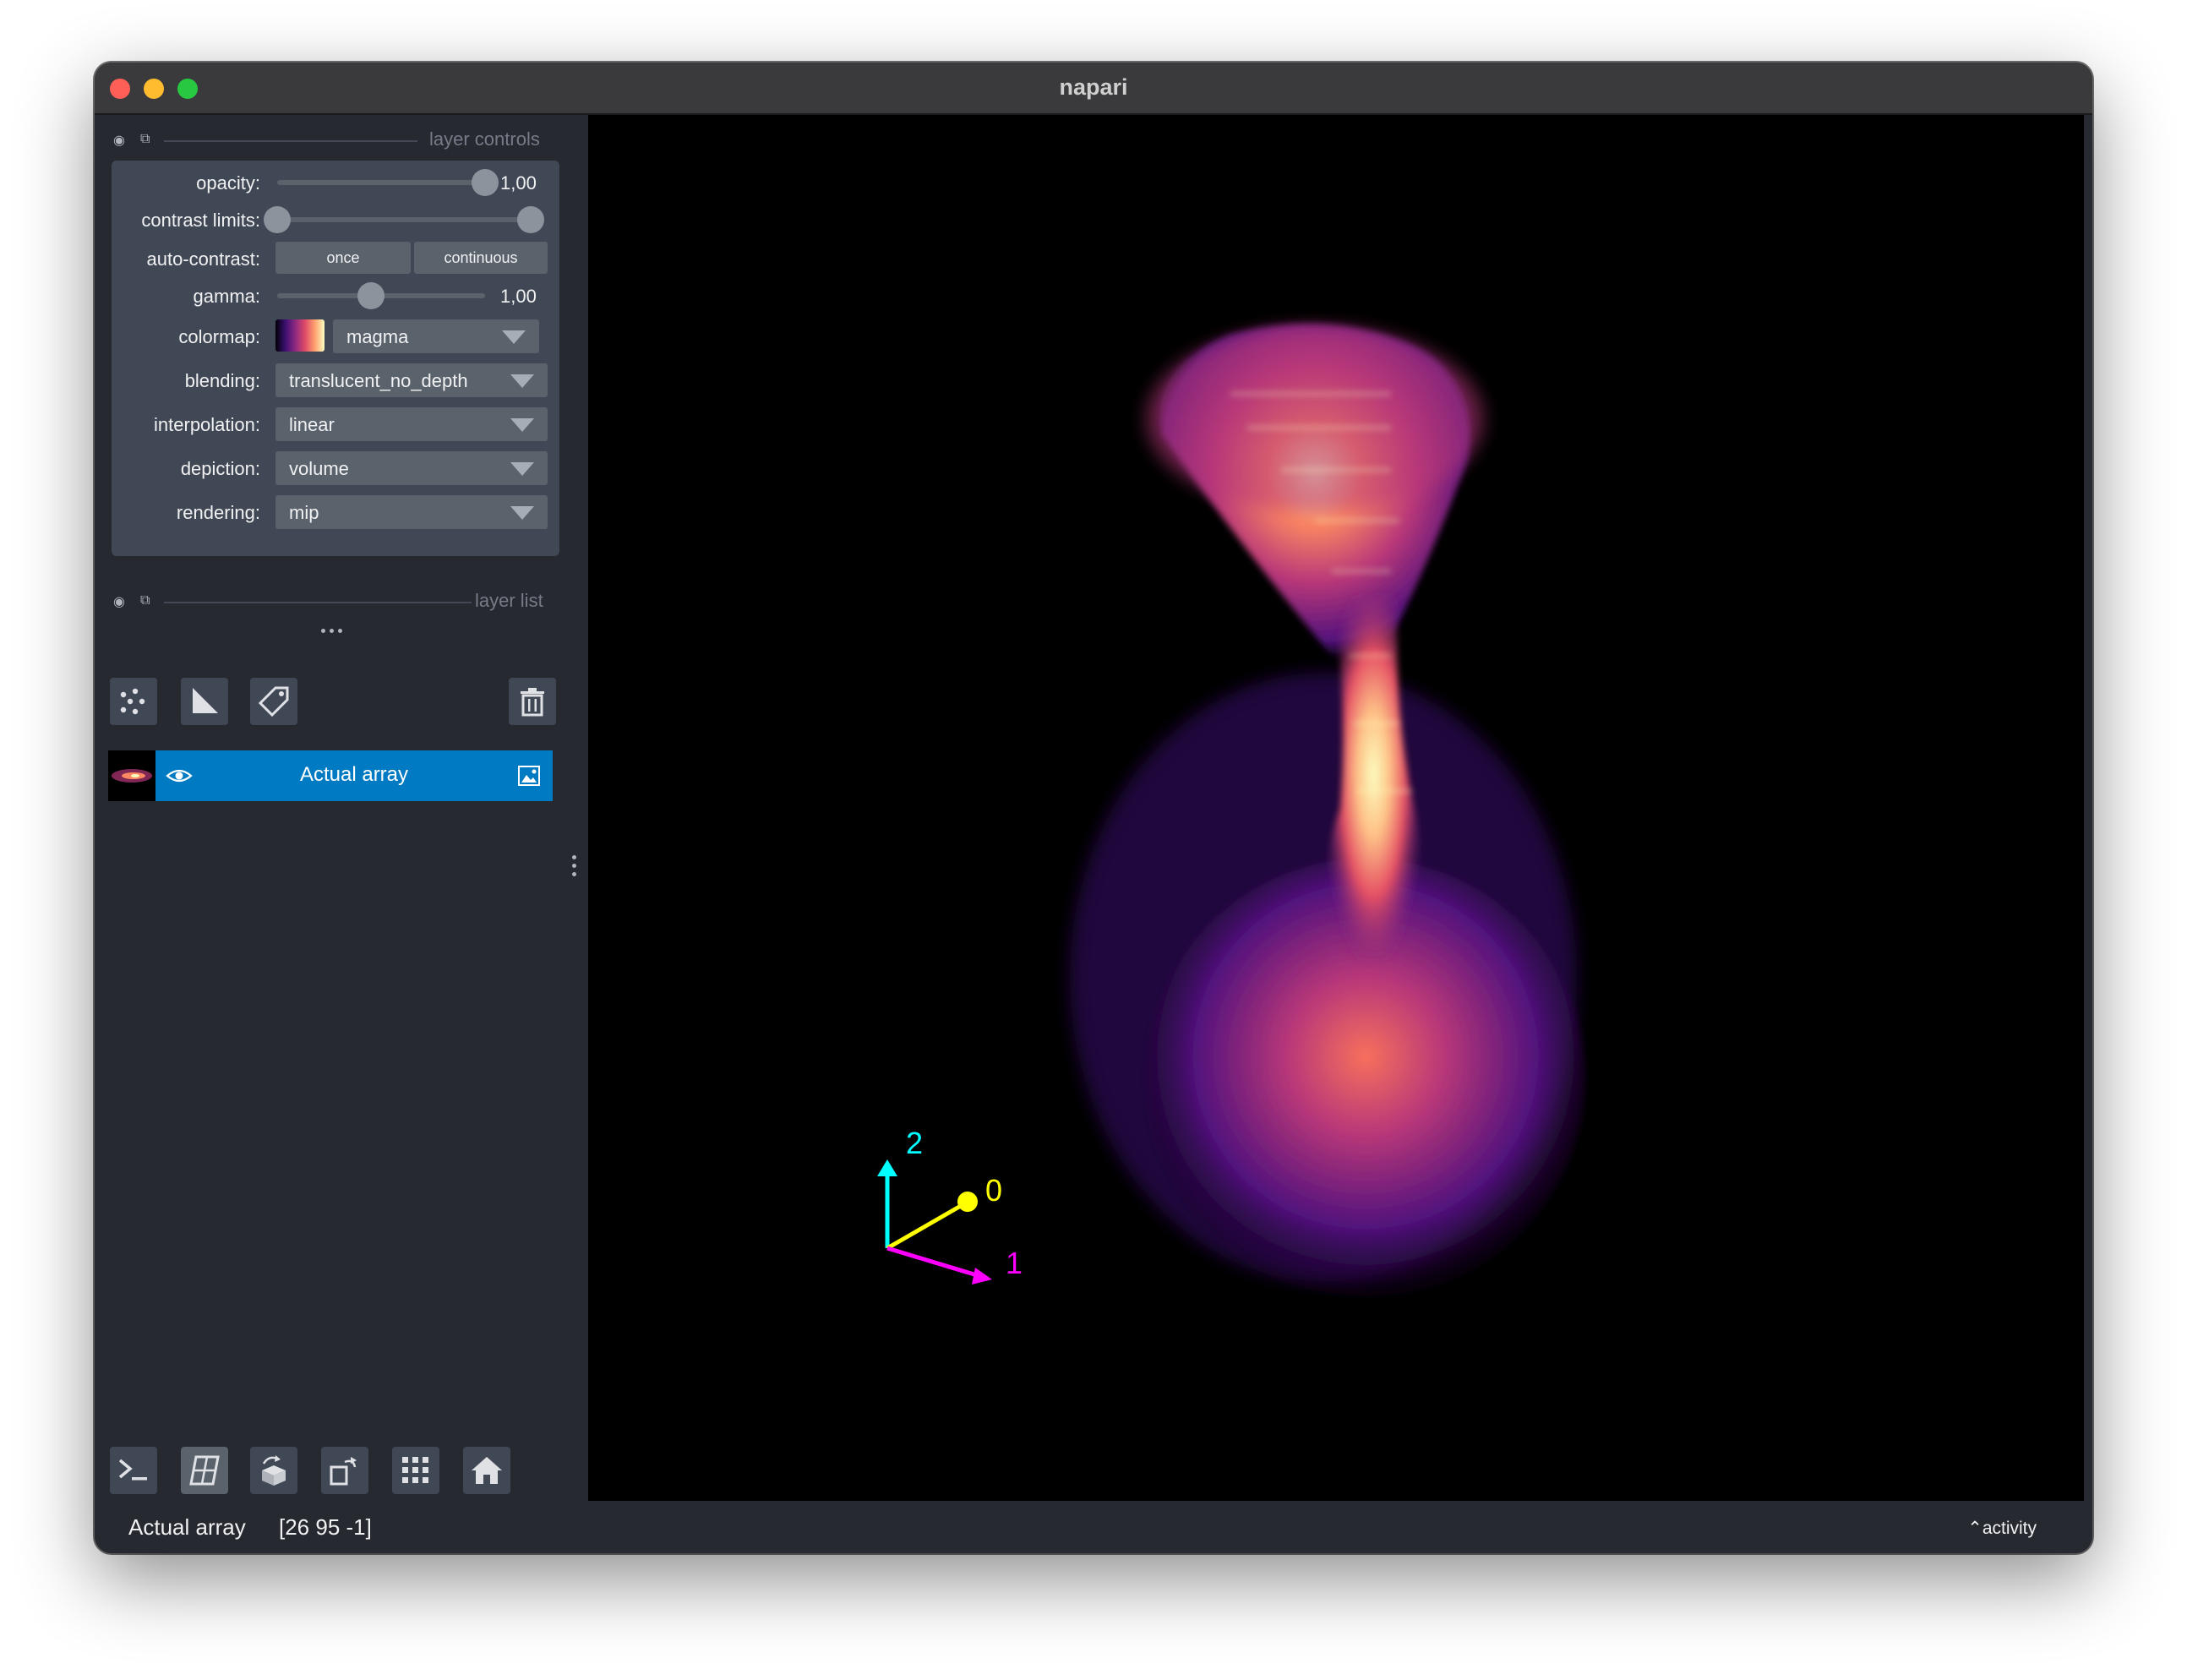 The width and height of the screenshot is (2187, 1680). I want to click on status-layer-name: Actual array, so click(187, 1527).